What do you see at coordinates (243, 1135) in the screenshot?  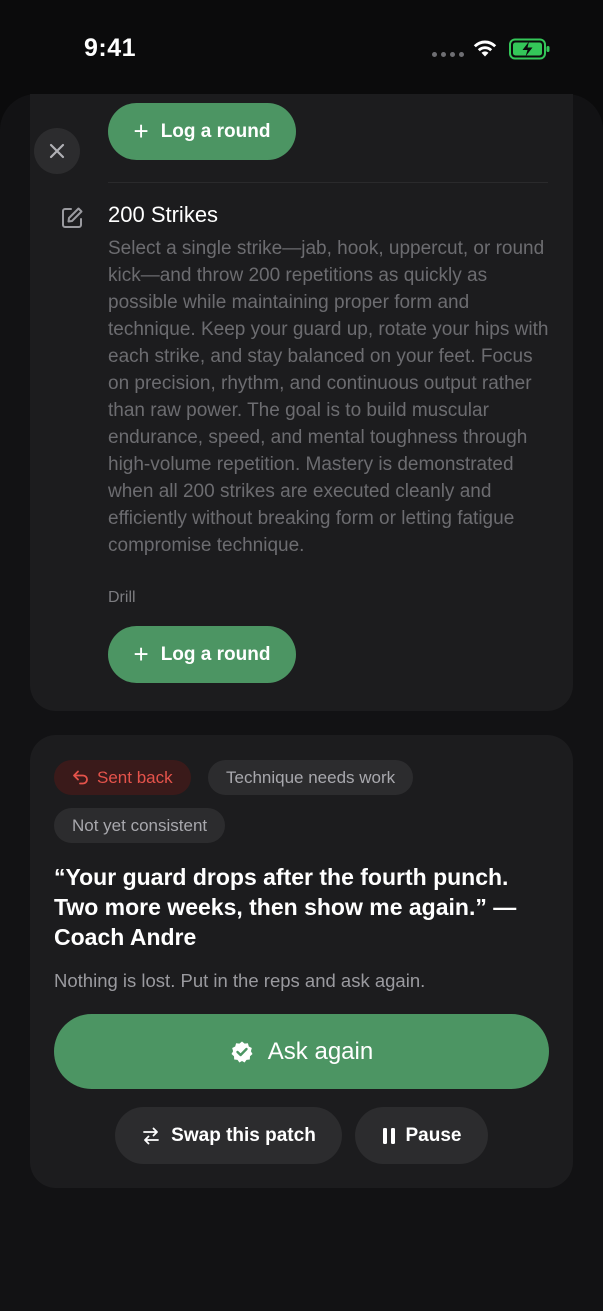 I see `swap-label: Swap this patch` at bounding box center [243, 1135].